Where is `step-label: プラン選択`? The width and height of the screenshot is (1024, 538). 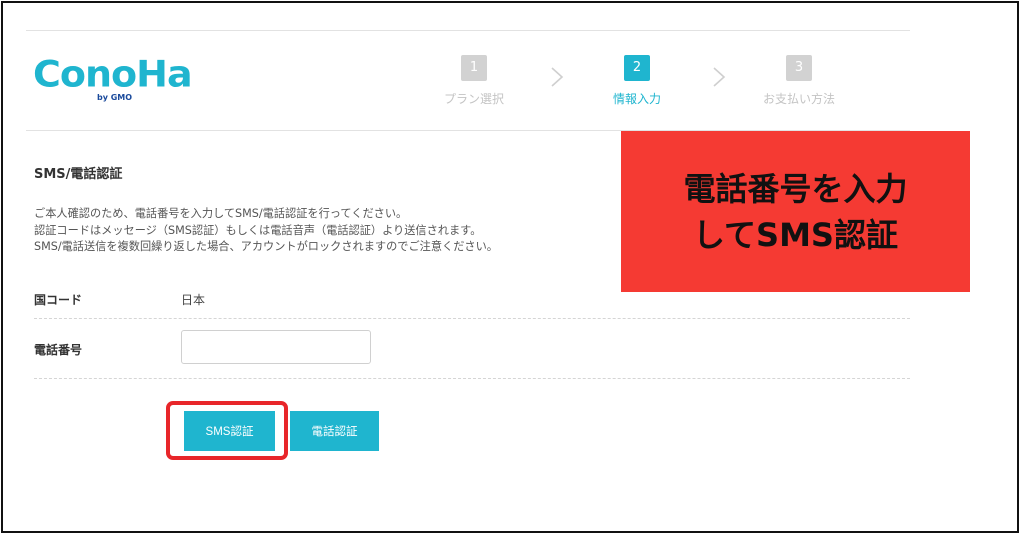
step-label: プラン選択 is located at coordinates (473, 99).